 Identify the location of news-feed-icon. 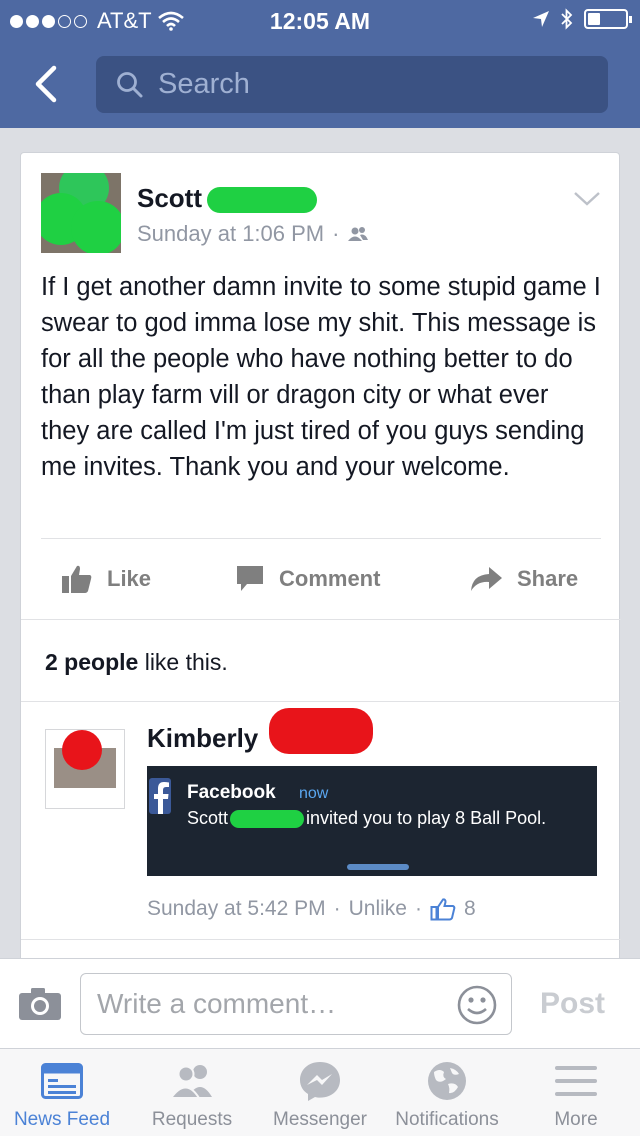
(62, 1081).